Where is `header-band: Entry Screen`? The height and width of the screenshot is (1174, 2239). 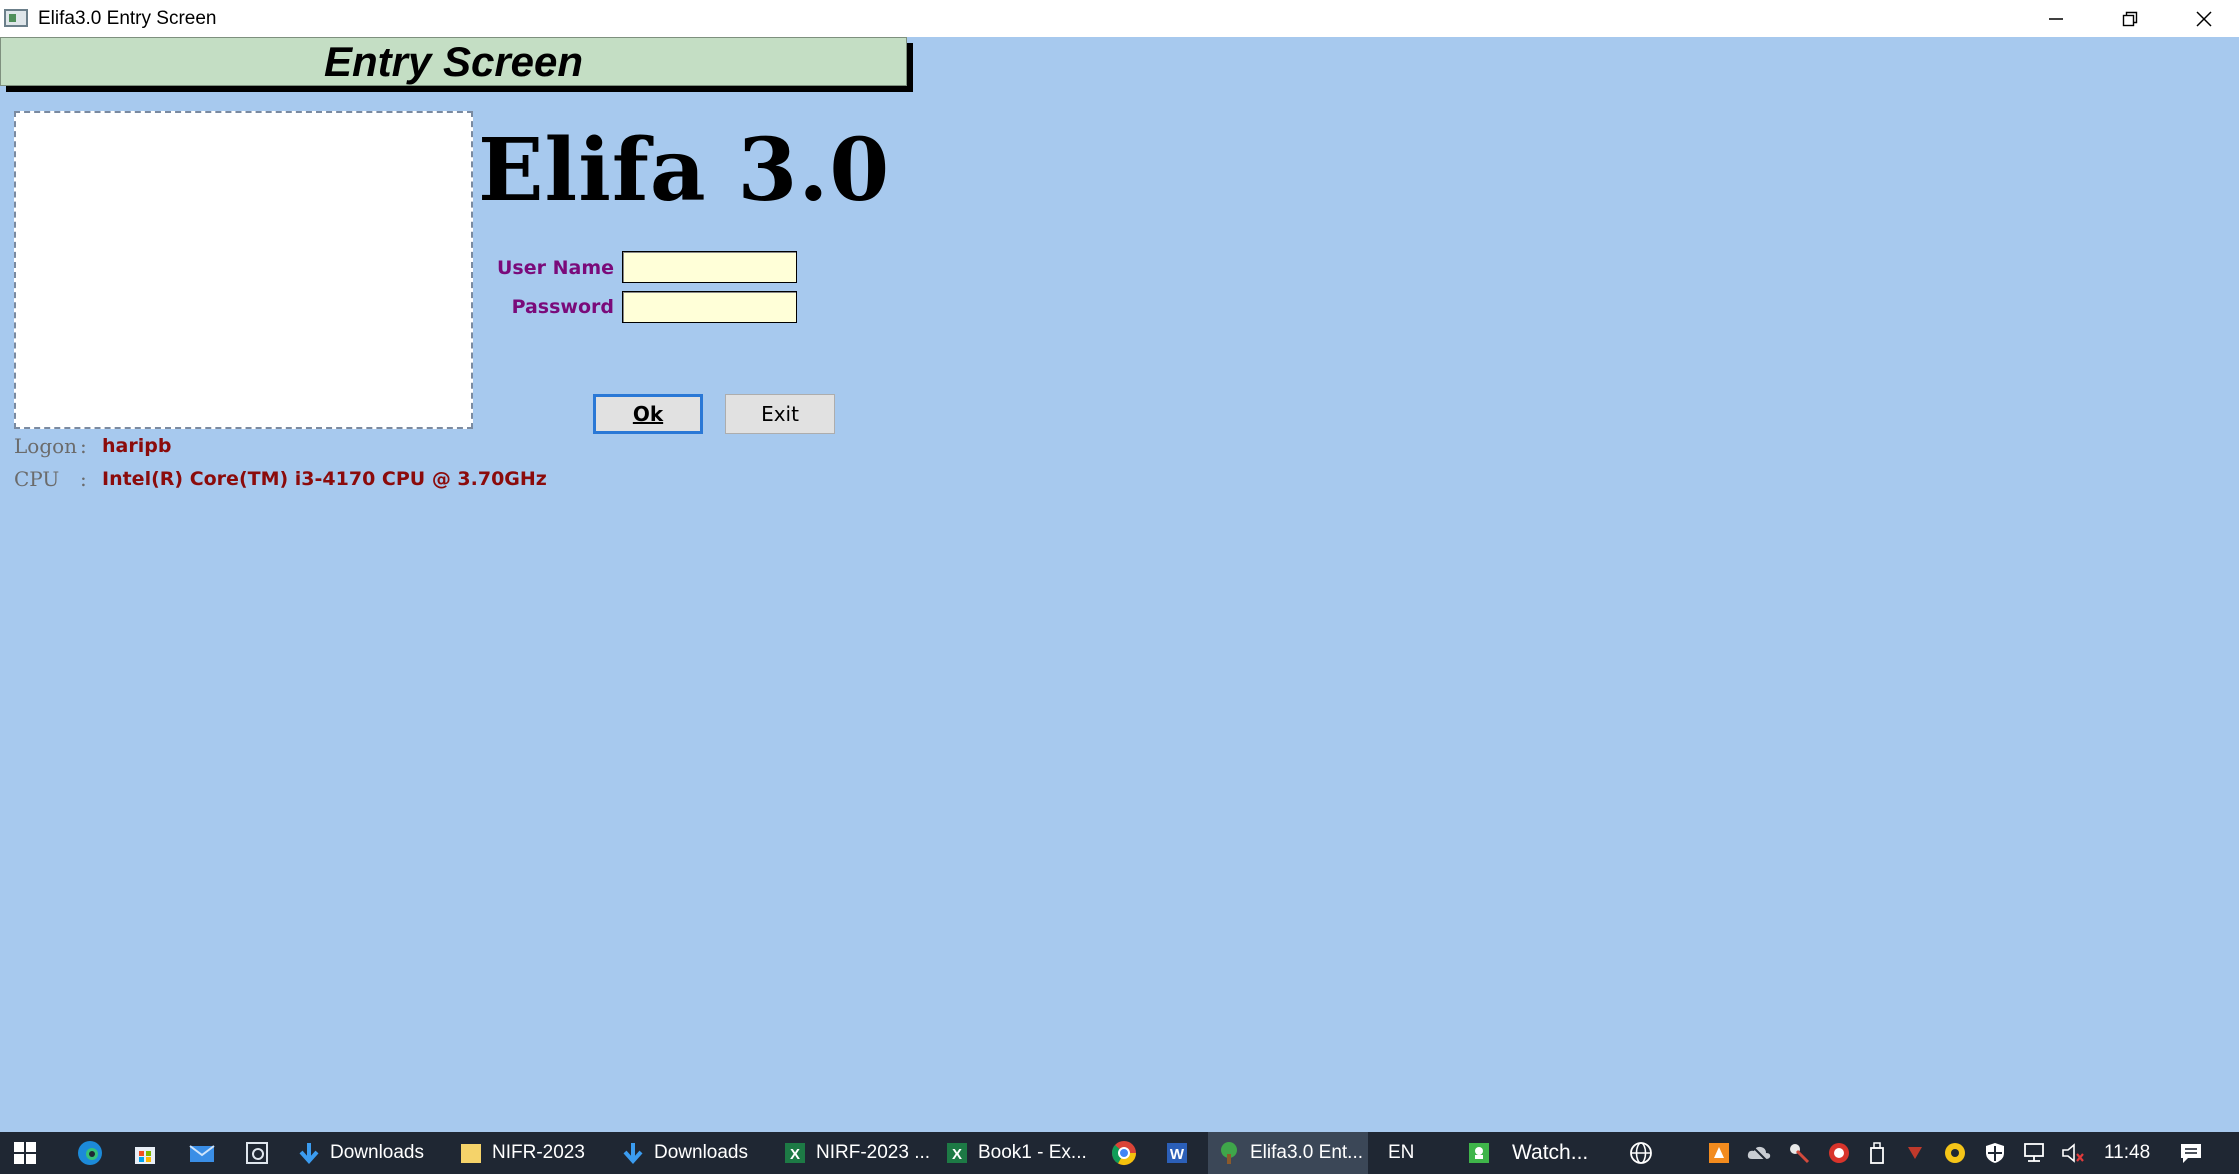
header-band: Entry Screen is located at coordinates (456, 64).